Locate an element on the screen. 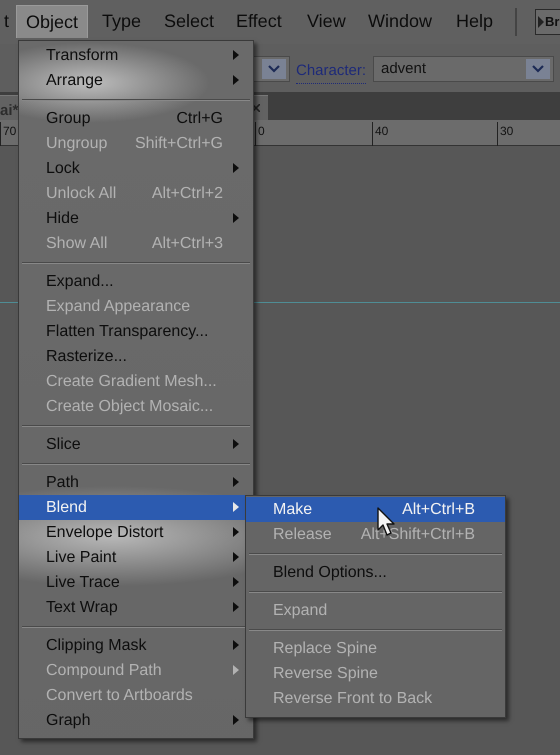 The image size is (560, 755). menu-bar-item: Select is located at coordinates (189, 21).